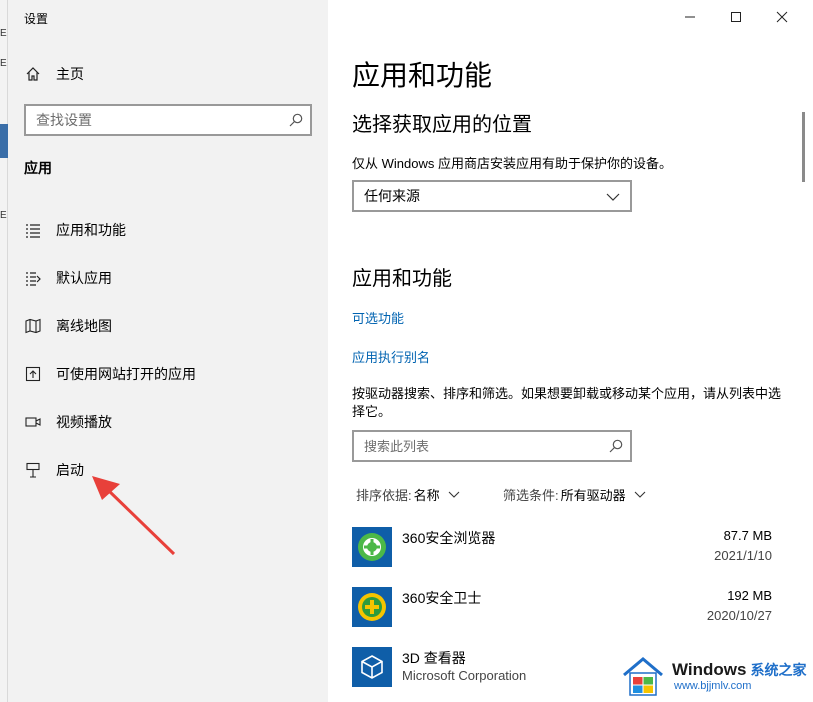 The height and width of the screenshot is (702, 813). What do you see at coordinates (422, 75) in the screenshot?
I see `page-title: 应用和功能` at bounding box center [422, 75].